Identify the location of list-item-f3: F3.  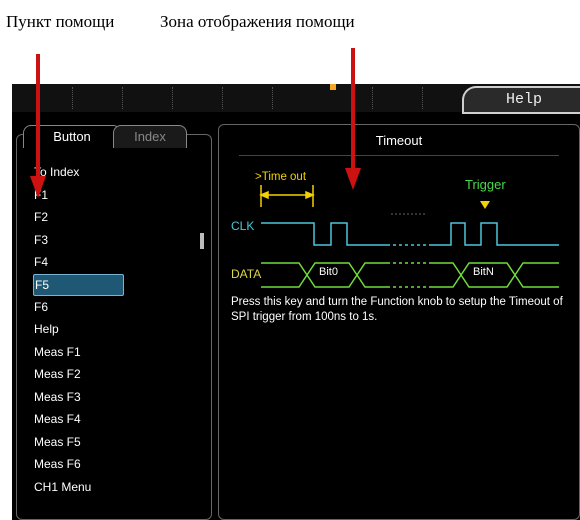
(118, 240).